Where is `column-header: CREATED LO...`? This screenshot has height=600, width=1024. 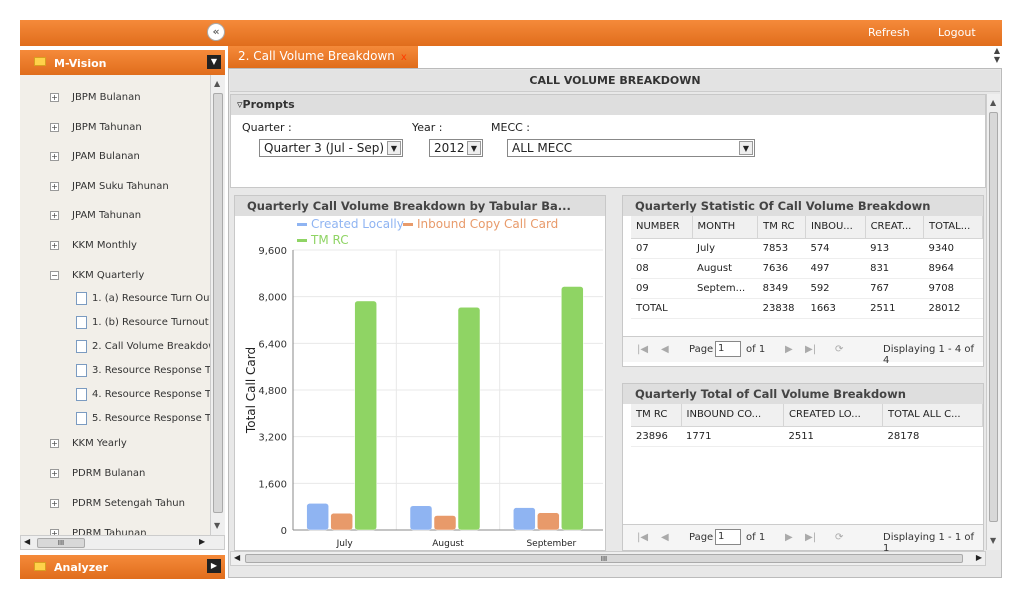 column-header: CREATED LO... is located at coordinates (833, 415).